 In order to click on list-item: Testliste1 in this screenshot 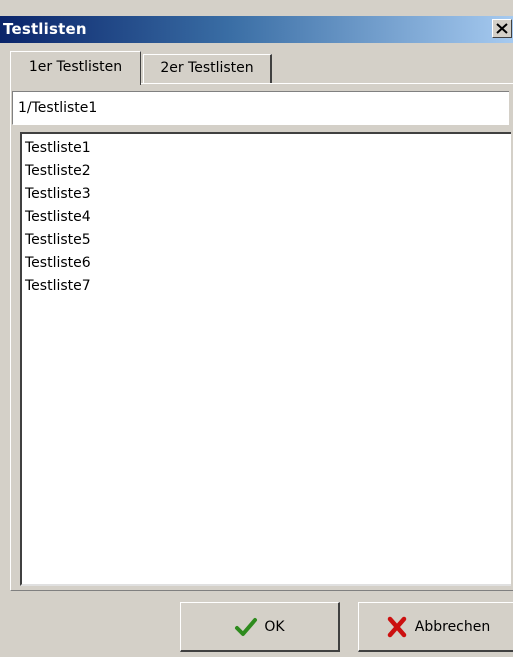, I will do `click(268, 148)`.